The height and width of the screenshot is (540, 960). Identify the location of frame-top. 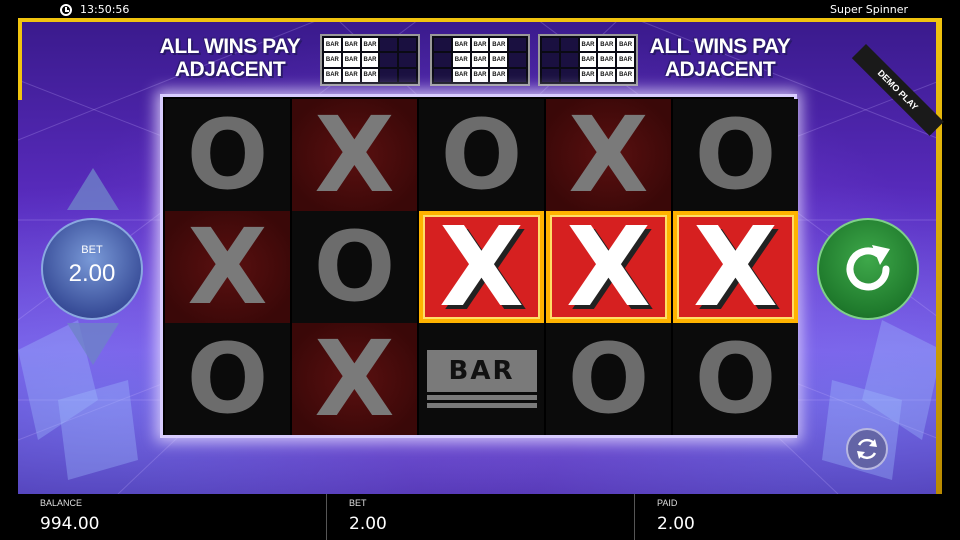
(480, 20).